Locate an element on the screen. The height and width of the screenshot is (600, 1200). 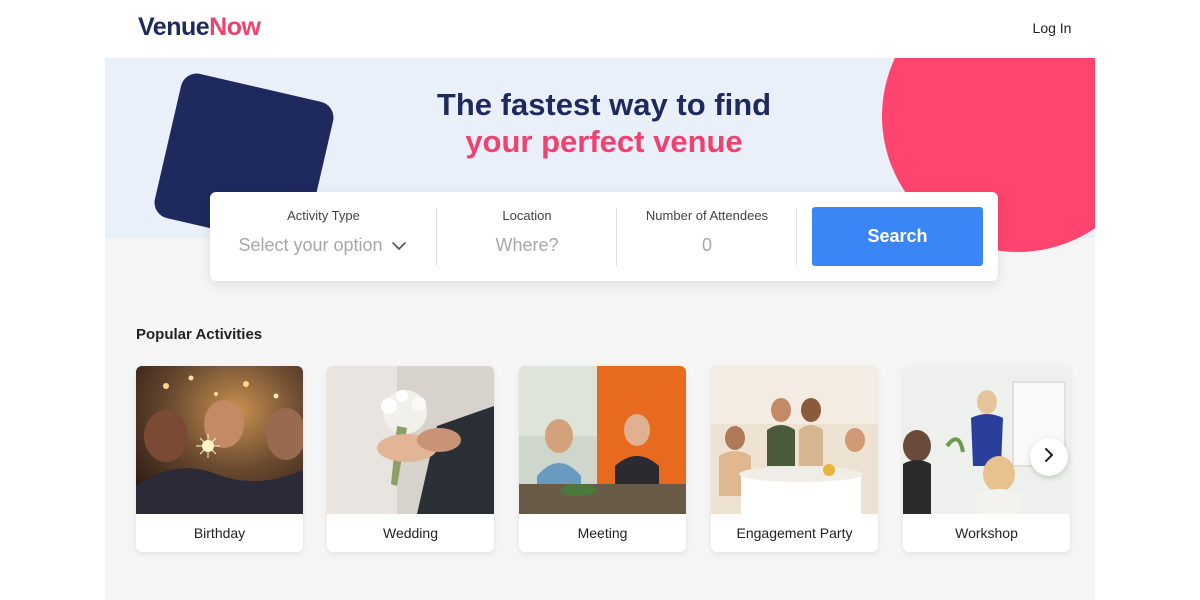
activity-card-wedding: Wedding is located at coordinates (410, 459).